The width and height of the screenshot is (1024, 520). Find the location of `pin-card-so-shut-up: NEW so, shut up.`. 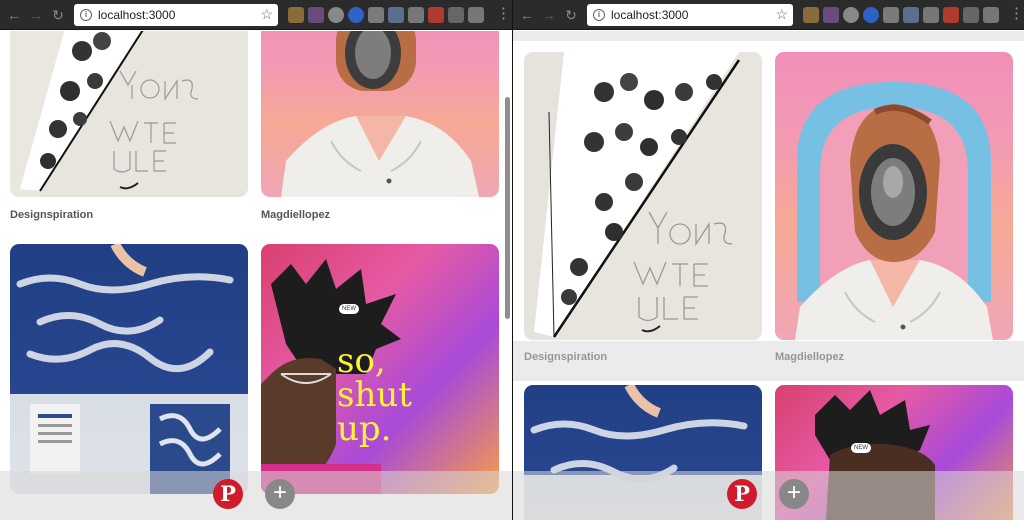

pin-card-so-shut-up: NEW so, shut up. is located at coordinates (380, 369).